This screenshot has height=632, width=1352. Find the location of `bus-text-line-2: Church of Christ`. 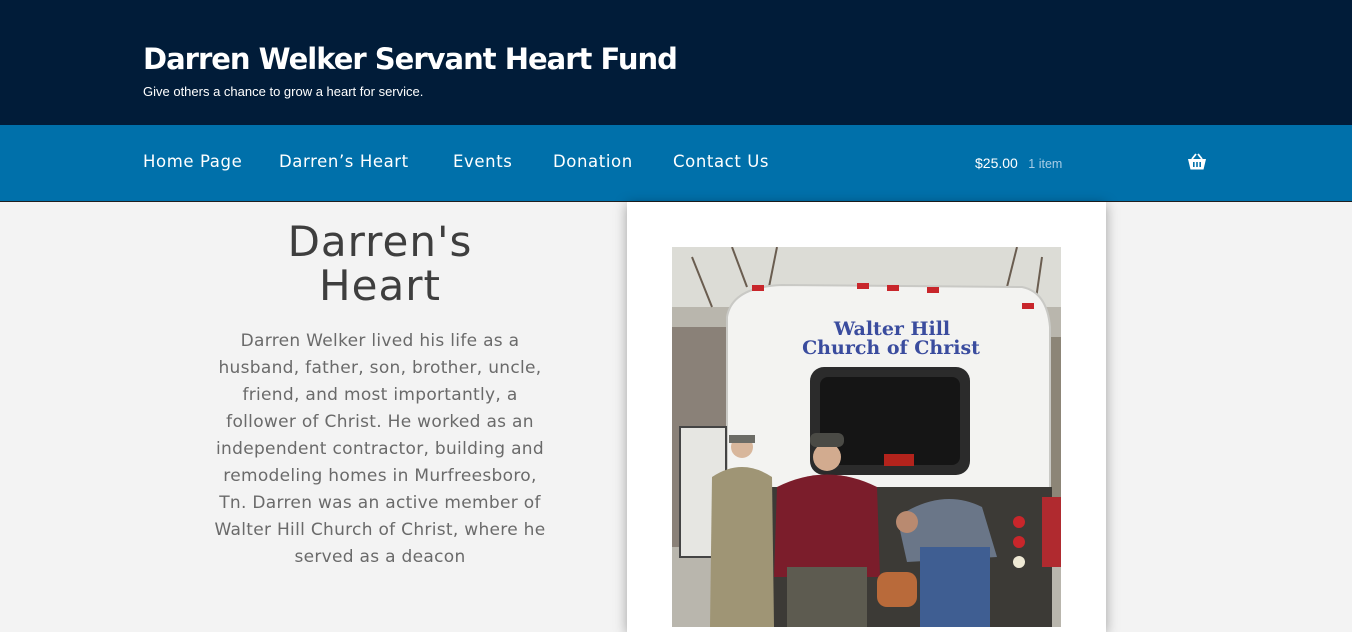

bus-text-line-2: Church of Christ is located at coordinates (891, 348).